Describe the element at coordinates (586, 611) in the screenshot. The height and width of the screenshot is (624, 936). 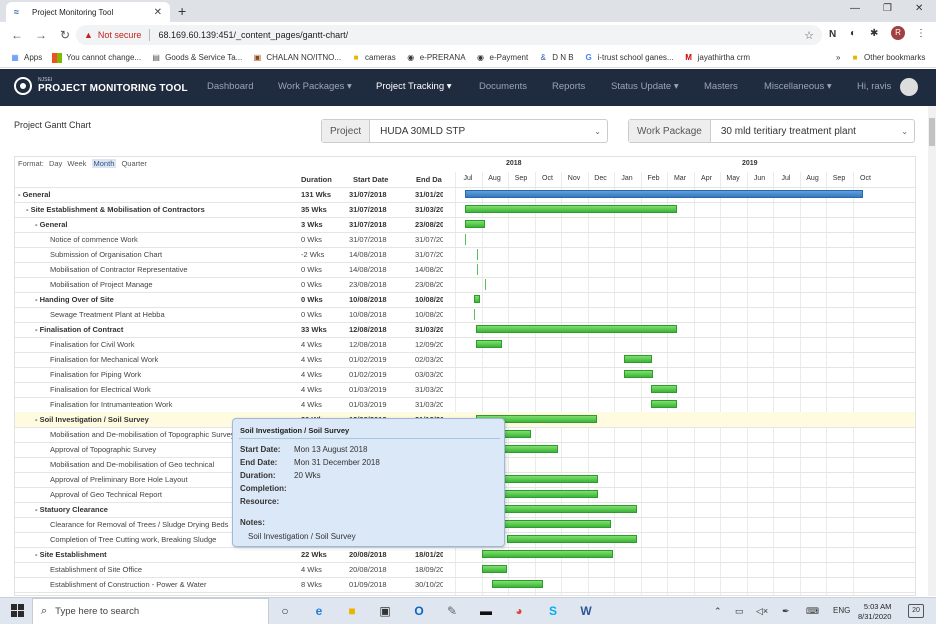
I see `word-icon: W` at that location.